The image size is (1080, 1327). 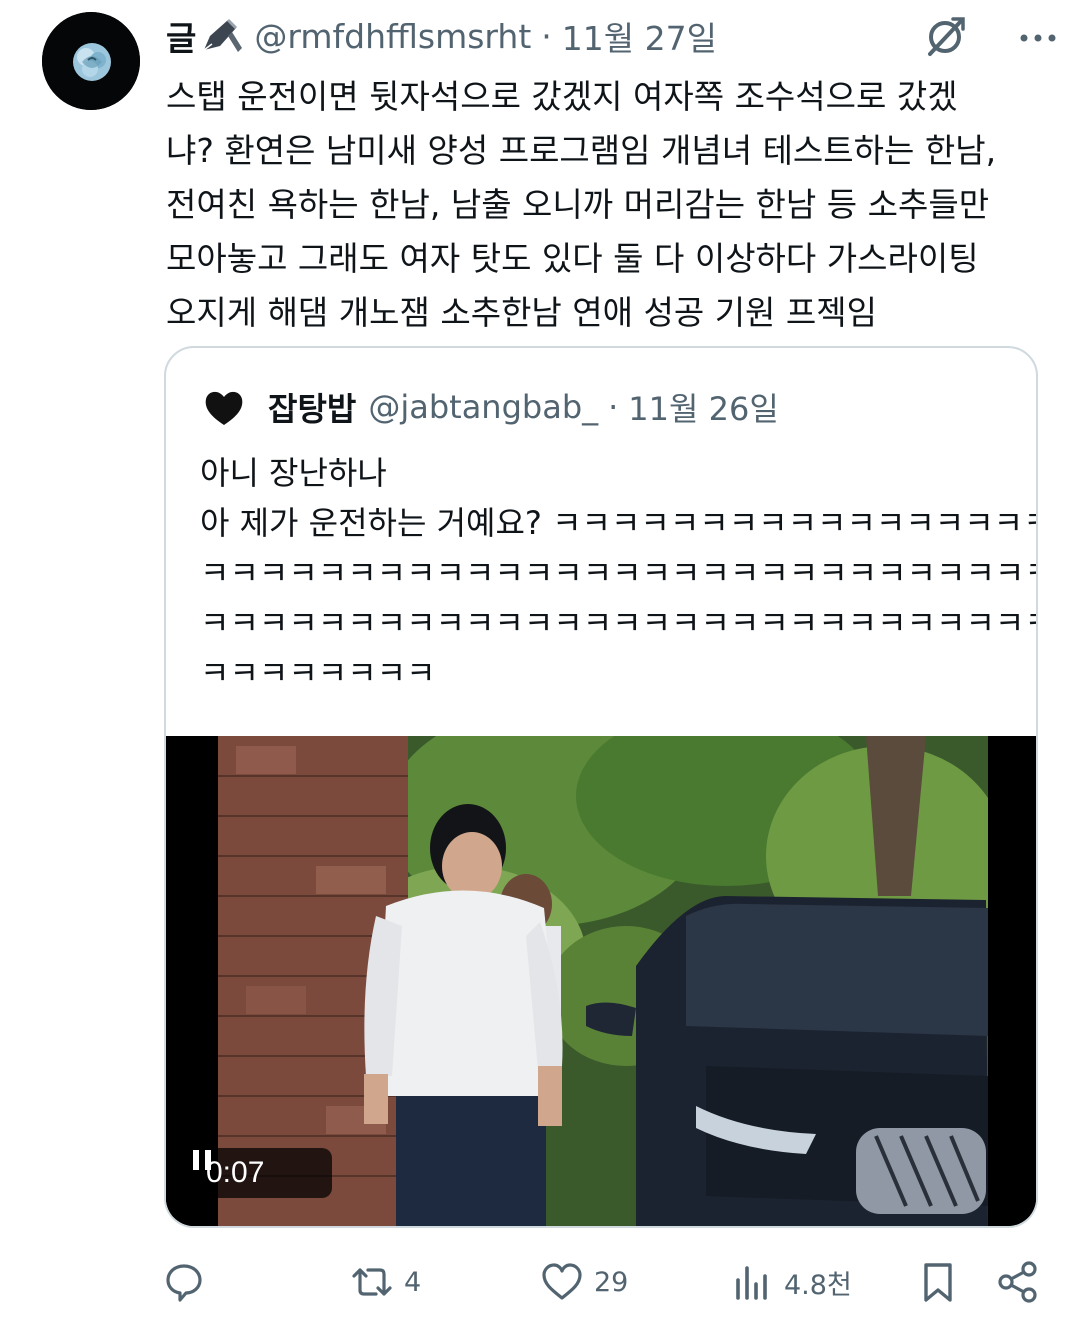 I want to click on tweet-text-line: 오지게 해댐 개노잼 소추한남 연애 성공 기원 프젝임, so click(x=521, y=312).